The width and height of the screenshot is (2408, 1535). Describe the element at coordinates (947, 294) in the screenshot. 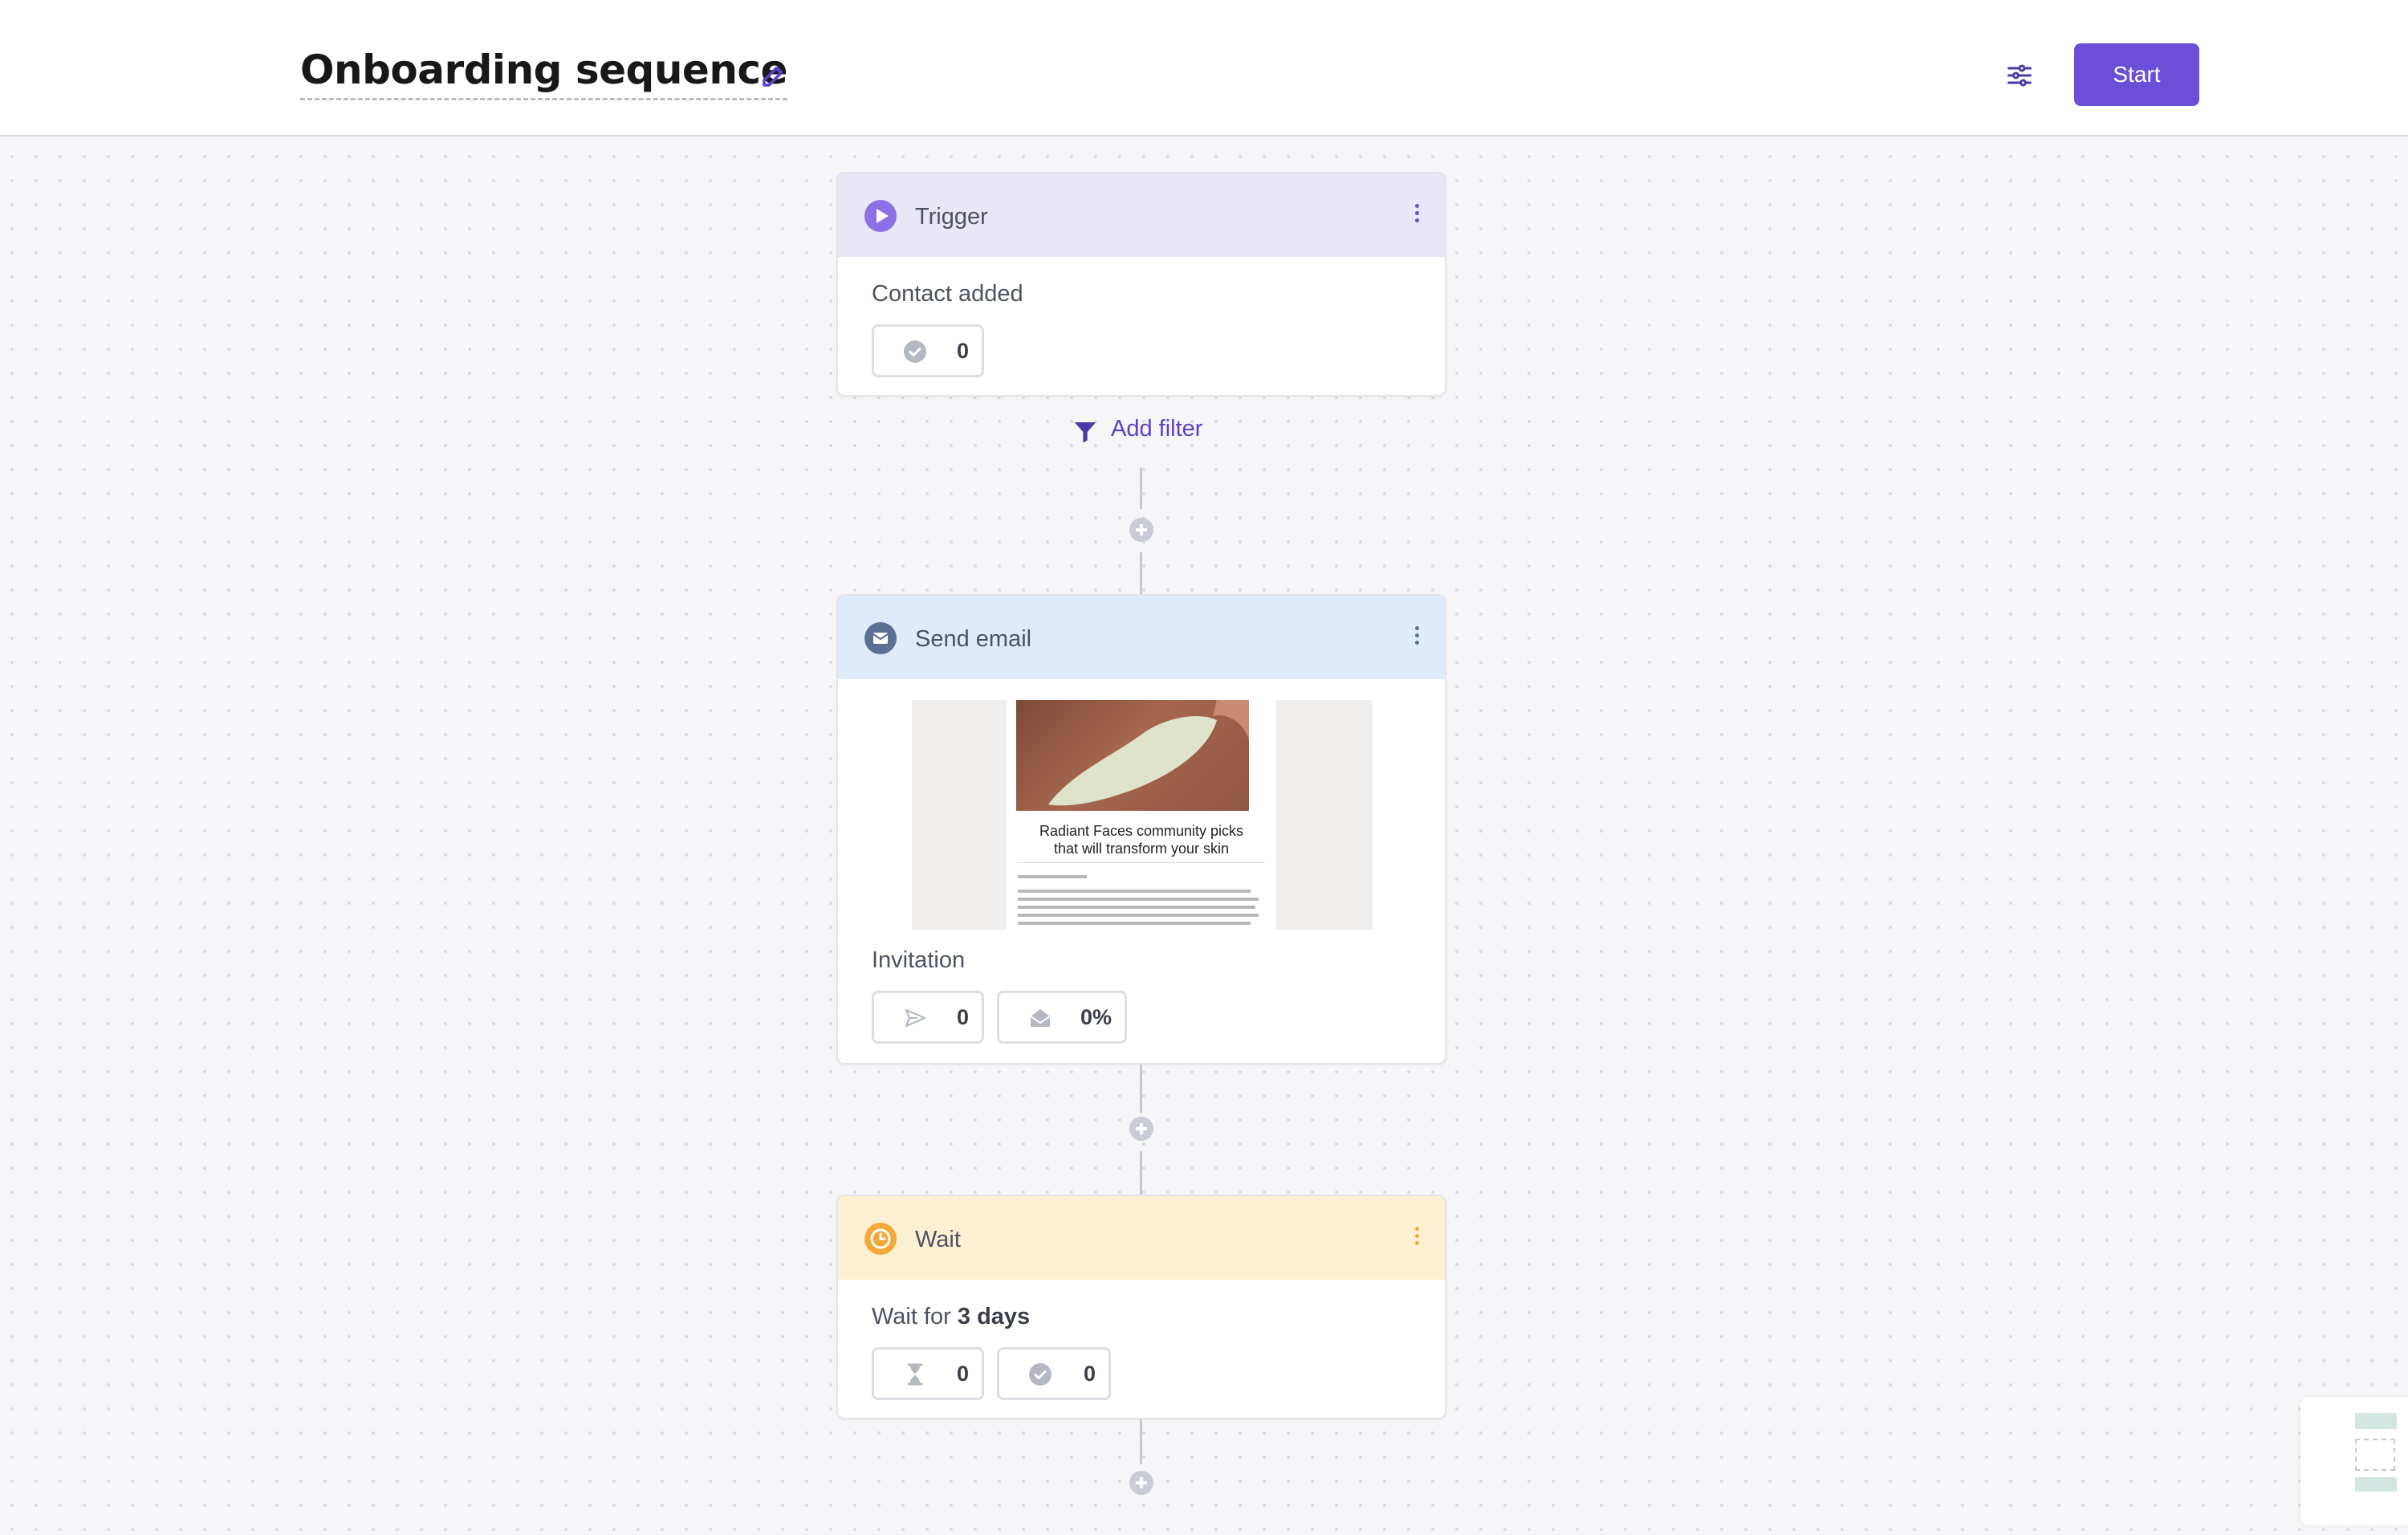

I see `trigger-event: Contact added` at that location.